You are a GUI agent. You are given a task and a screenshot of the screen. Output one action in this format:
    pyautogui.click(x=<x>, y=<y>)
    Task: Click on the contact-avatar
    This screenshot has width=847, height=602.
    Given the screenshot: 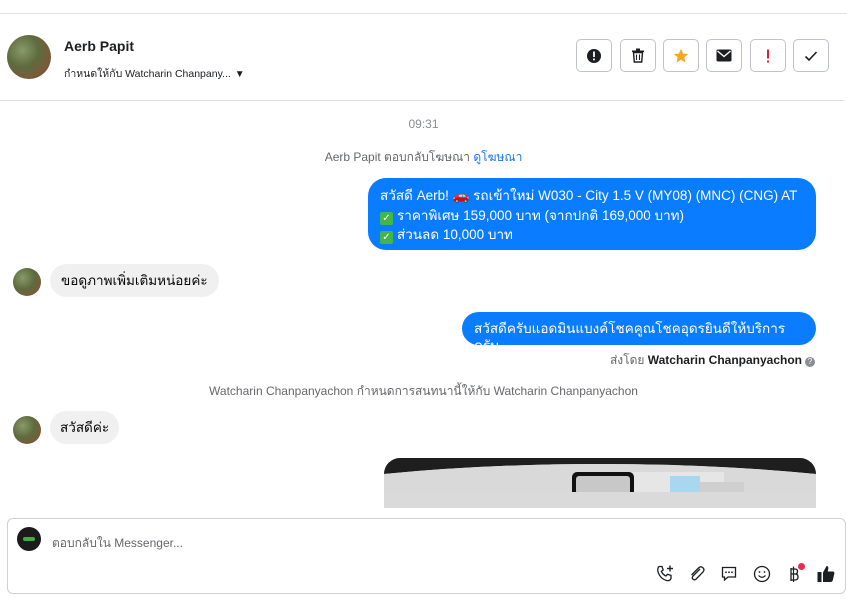 What is the action you would take?
    pyautogui.click(x=29, y=57)
    